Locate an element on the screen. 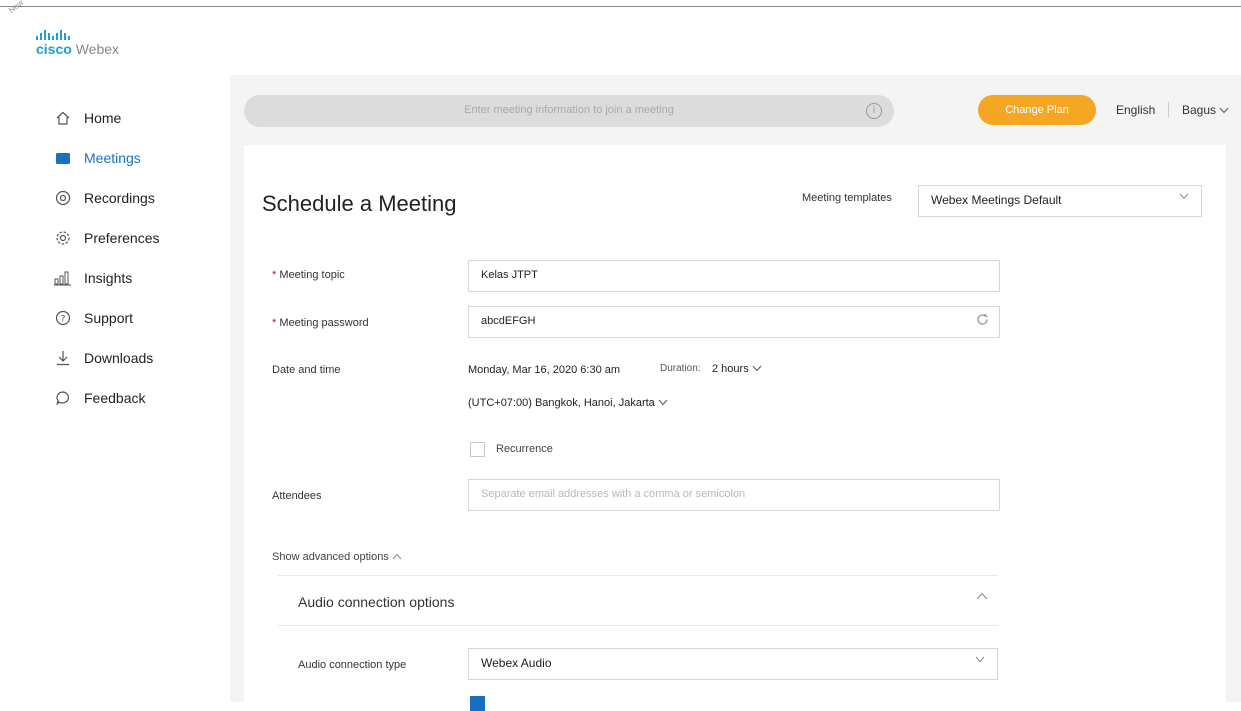  attendees-label: Attendees is located at coordinates (297, 496).